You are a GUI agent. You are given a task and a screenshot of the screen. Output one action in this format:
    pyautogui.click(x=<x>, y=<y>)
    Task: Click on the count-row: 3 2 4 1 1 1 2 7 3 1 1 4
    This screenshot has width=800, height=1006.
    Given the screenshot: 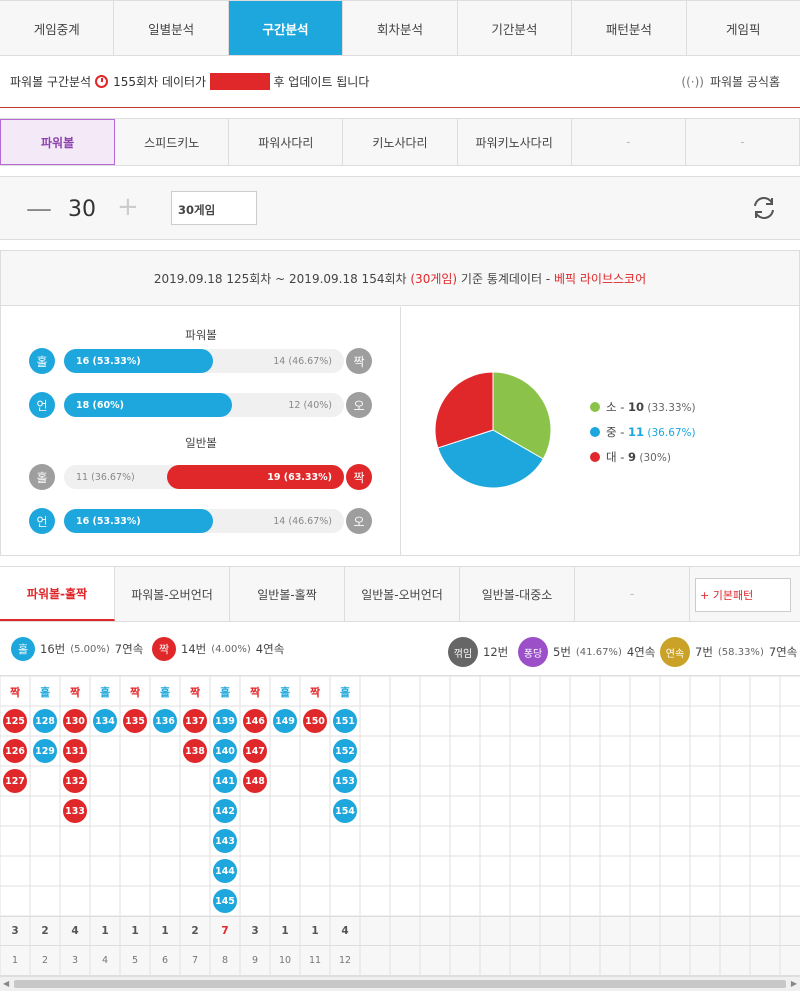 What is the action you would take?
    pyautogui.click(x=400, y=931)
    